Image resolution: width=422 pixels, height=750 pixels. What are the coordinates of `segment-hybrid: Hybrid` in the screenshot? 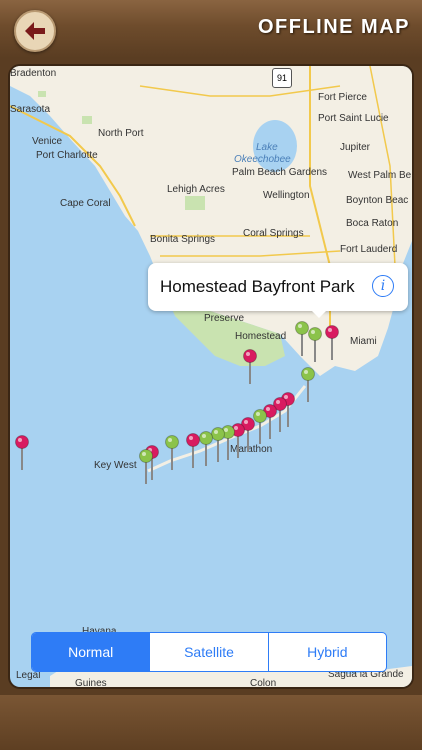 It's located at (326, 652).